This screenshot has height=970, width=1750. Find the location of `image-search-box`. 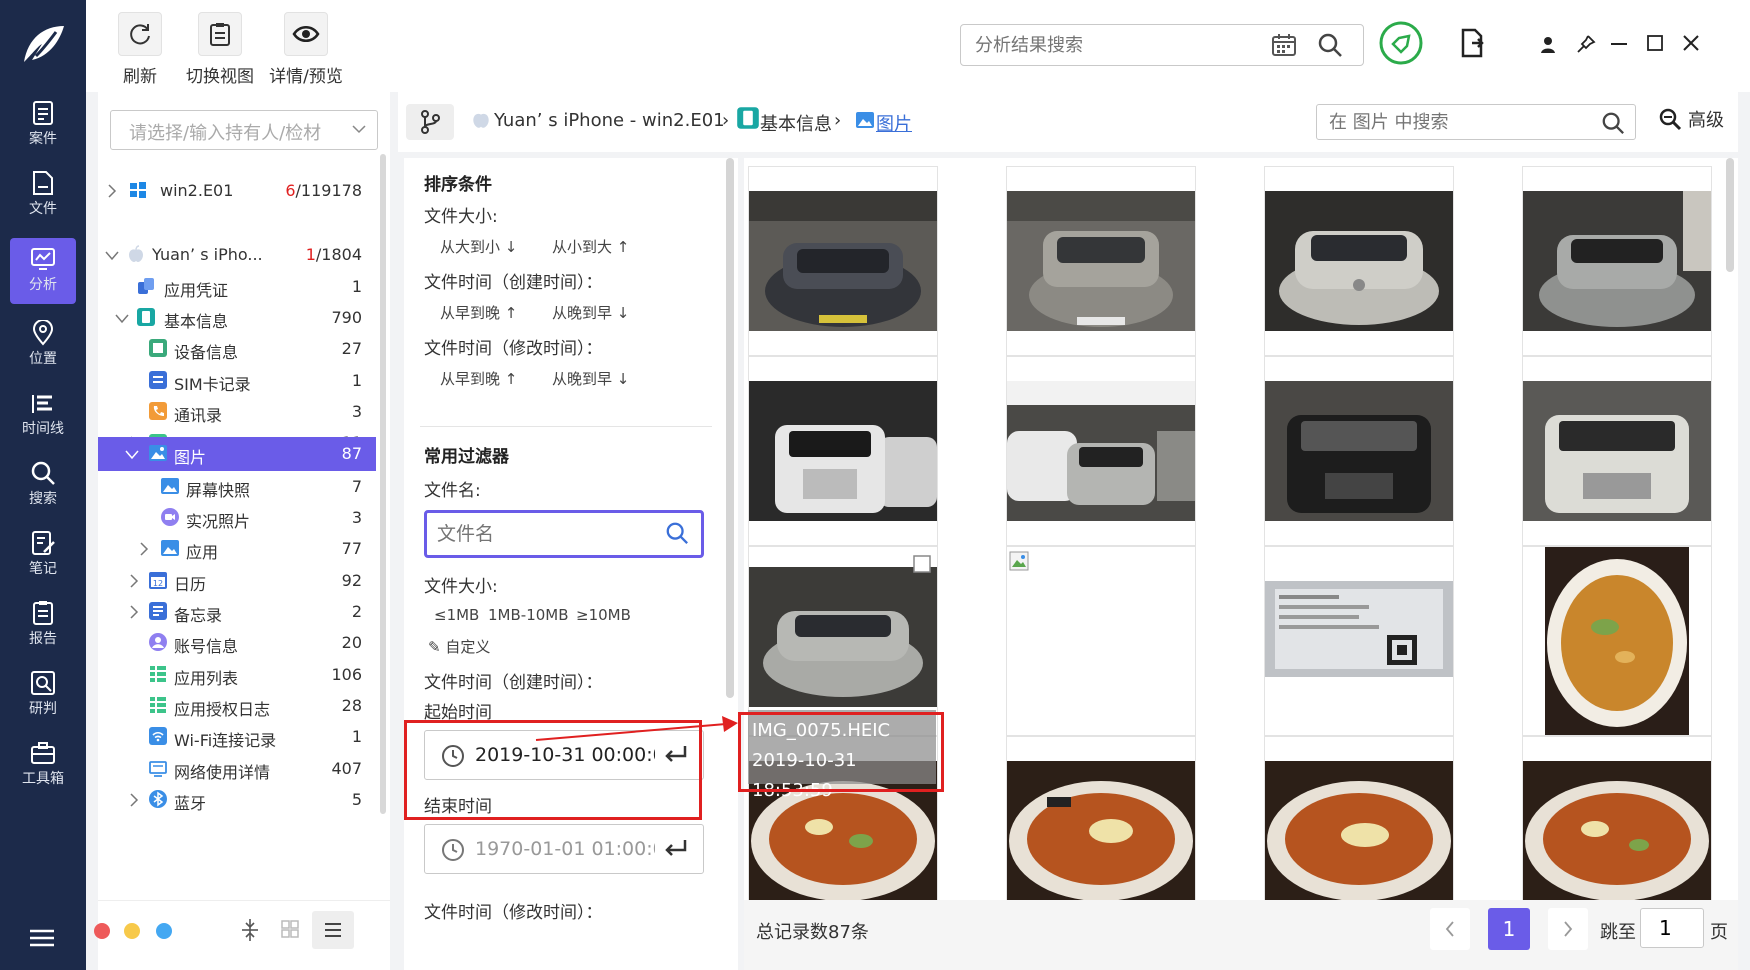

image-search-box is located at coordinates (1476, 122).